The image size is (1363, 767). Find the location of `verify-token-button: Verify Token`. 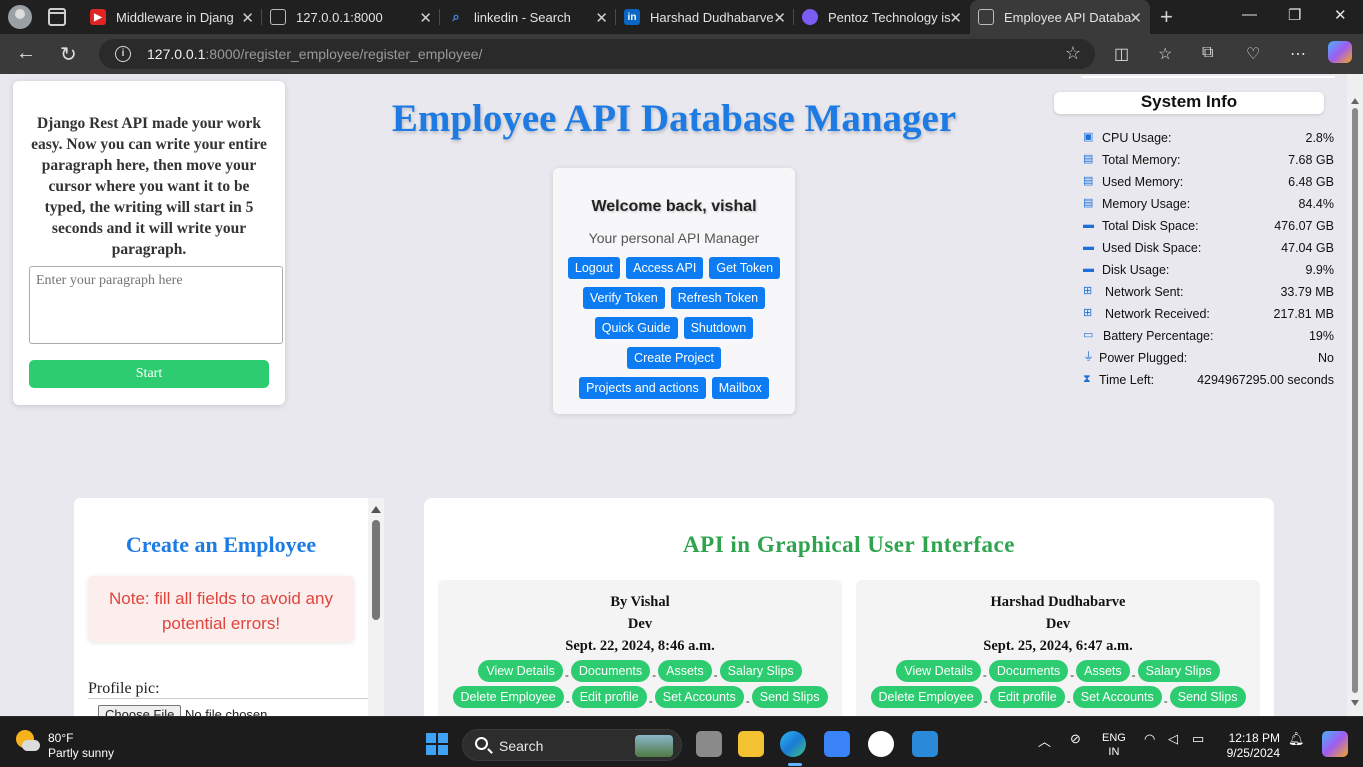

verify-token-button: Verify Token is located at coordinates (623, 298).